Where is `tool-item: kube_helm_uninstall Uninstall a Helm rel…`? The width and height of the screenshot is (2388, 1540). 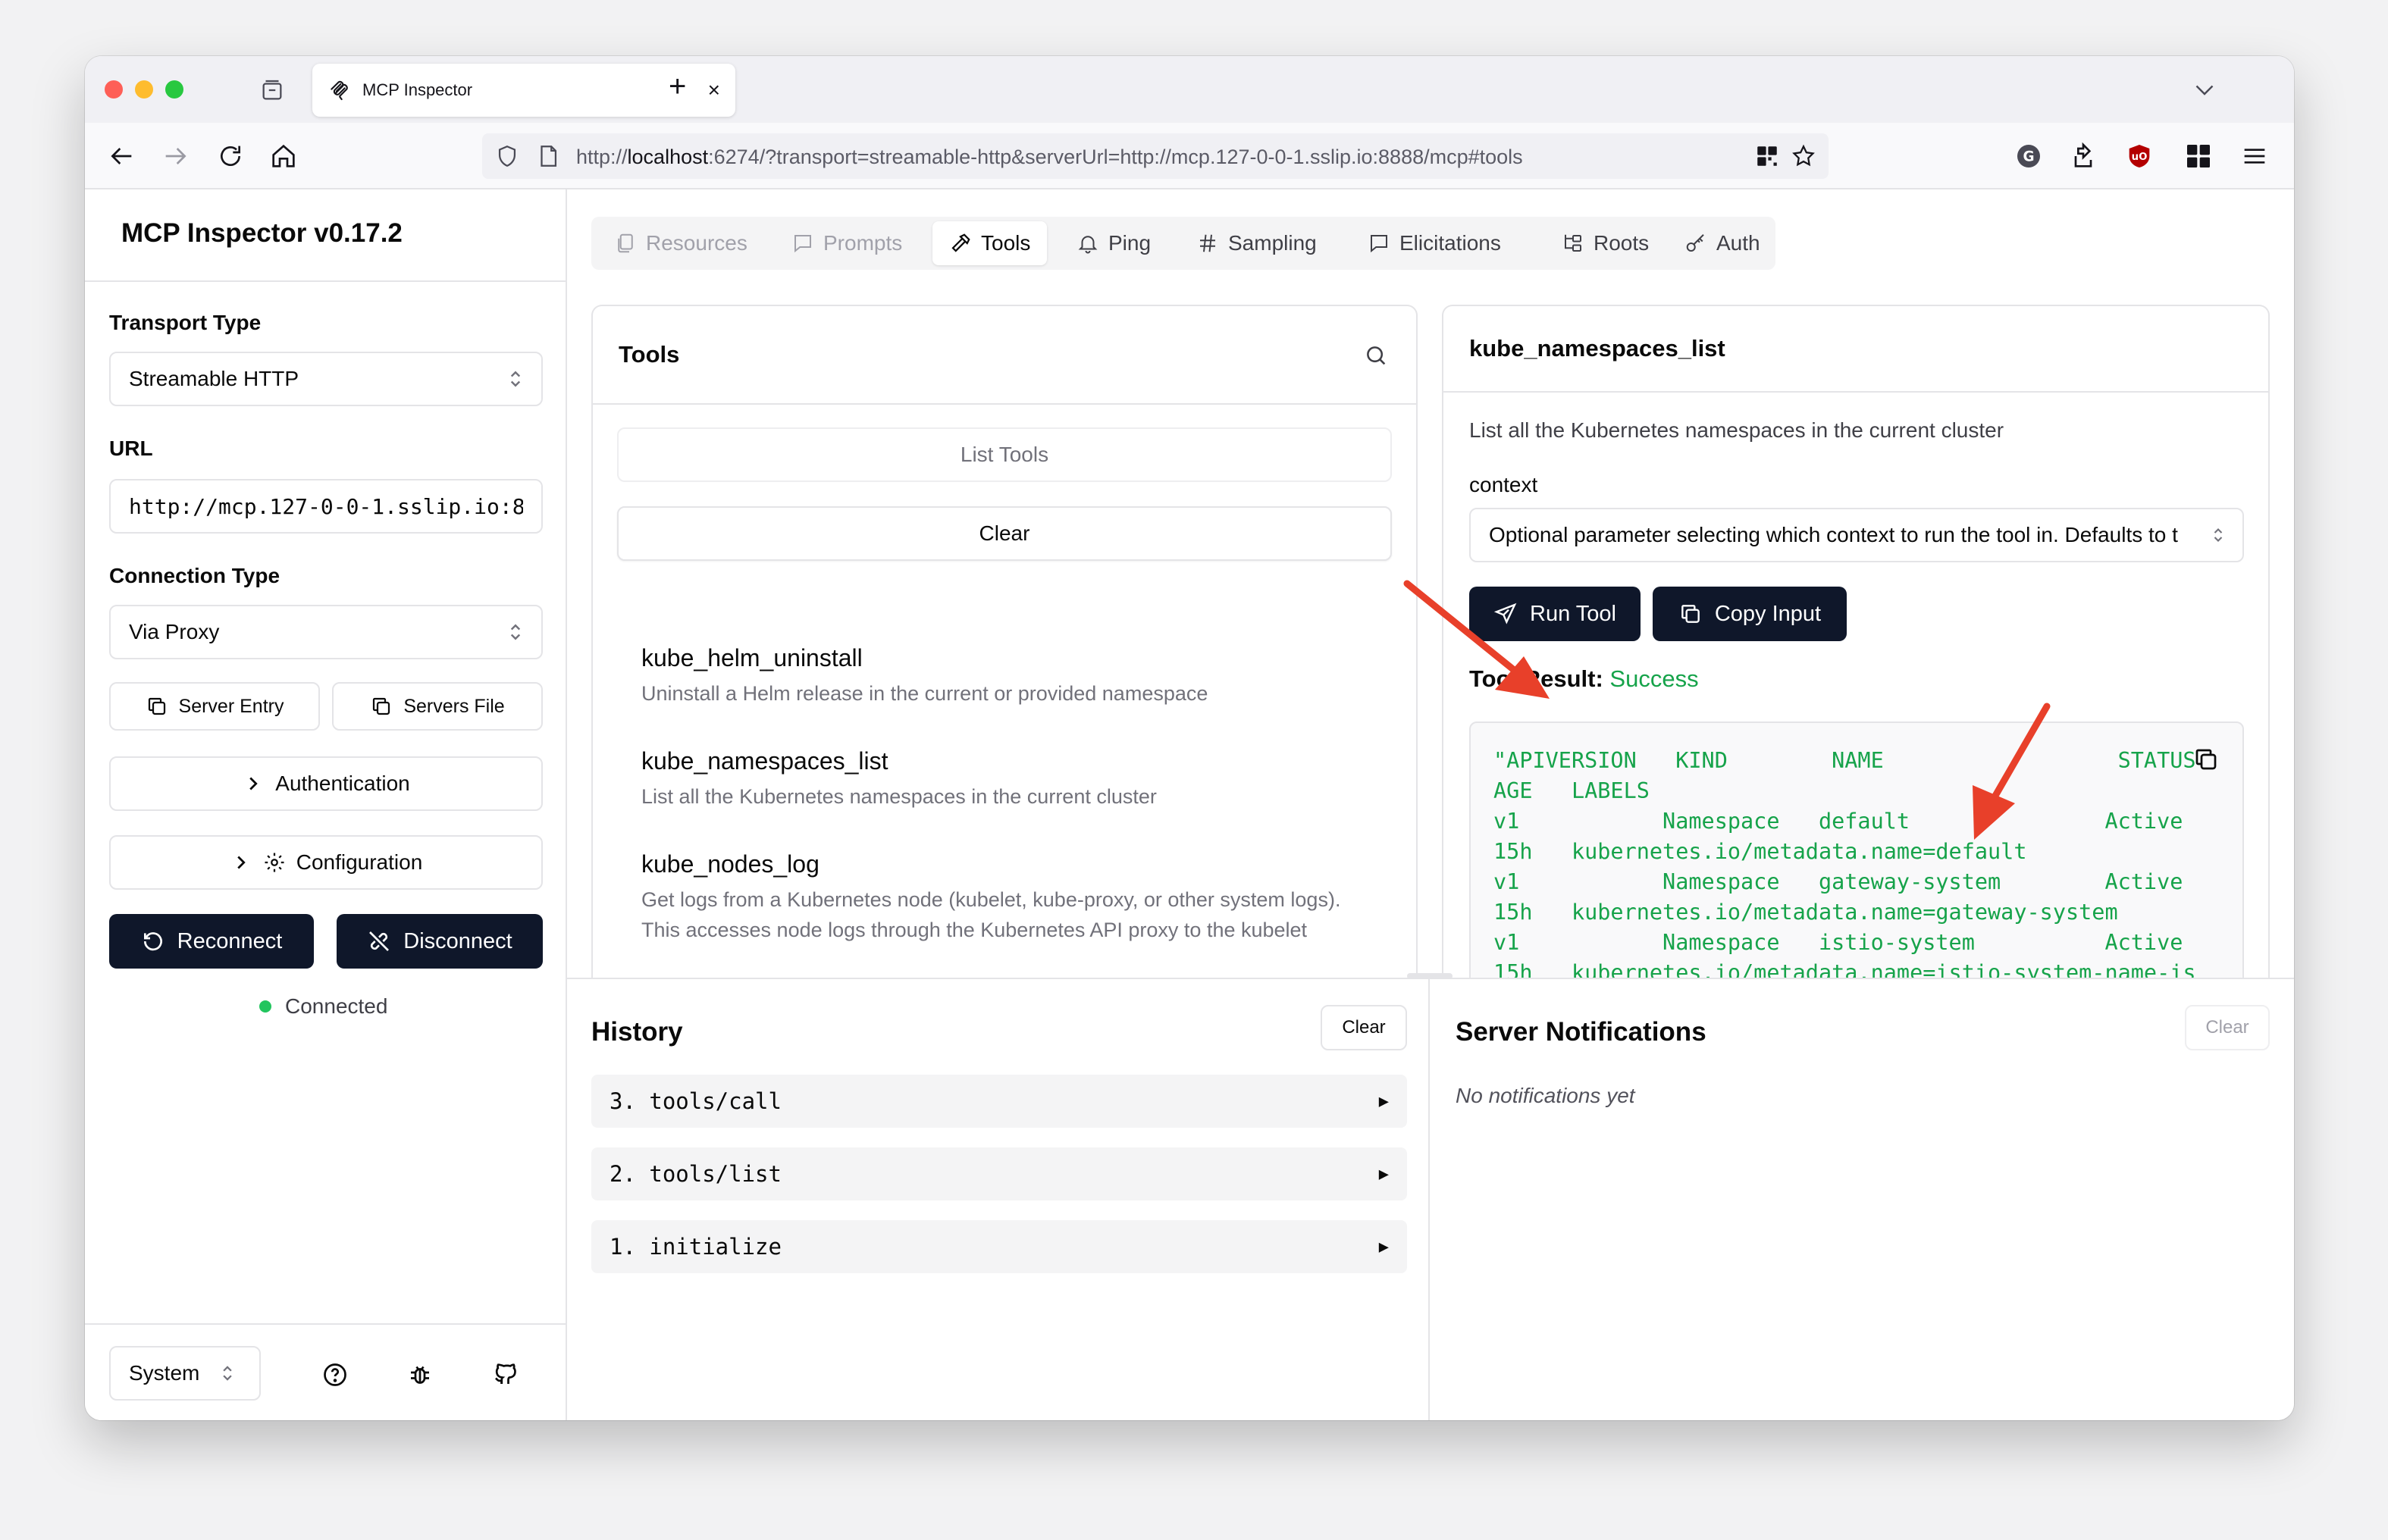 tool-item: kube_helm_uninstall Uninstall a Helm rel… is located at coordinates (1005, 676).